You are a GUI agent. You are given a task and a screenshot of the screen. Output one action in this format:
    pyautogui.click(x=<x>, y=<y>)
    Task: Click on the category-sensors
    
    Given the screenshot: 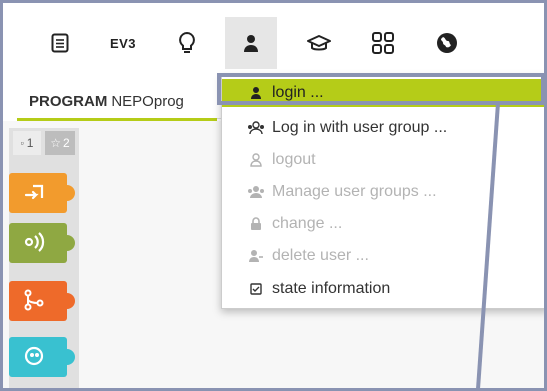 What is the action you would take?
    pyautogui.click(x=42, y=243)
    